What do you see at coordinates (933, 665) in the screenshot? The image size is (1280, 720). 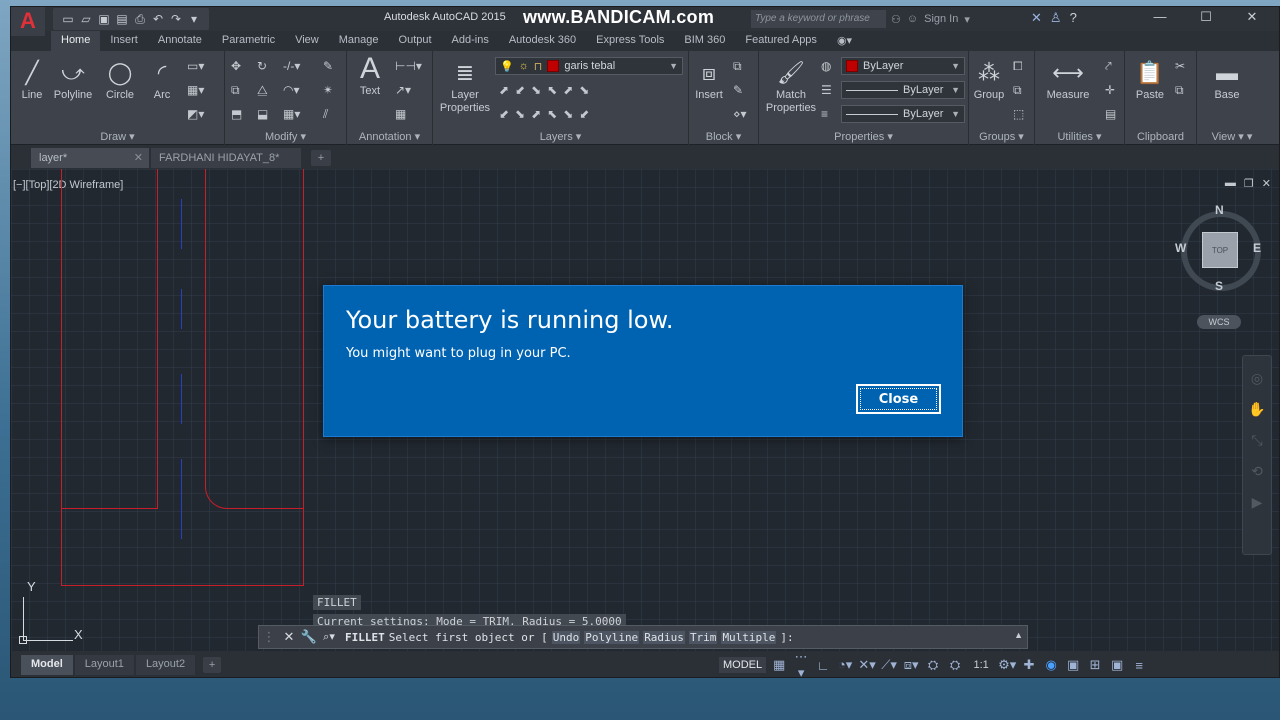 I see `annotation-scale-icon: ⛭` at bounding box center [933, 665].